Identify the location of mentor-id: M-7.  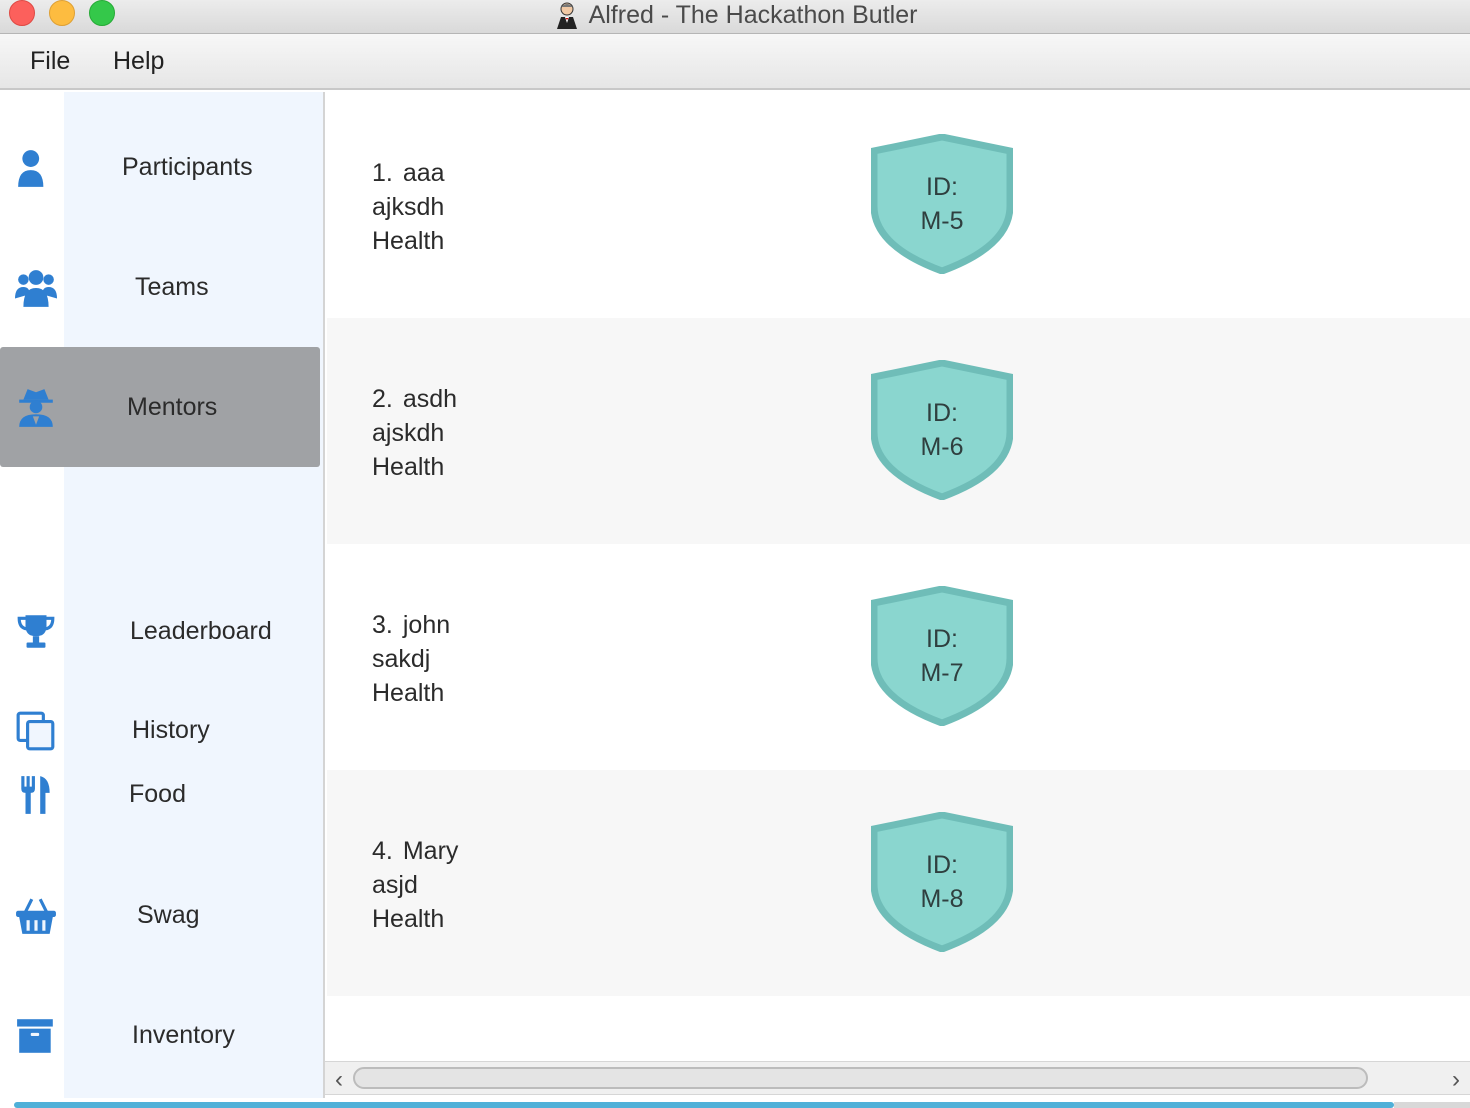
(942, 673).